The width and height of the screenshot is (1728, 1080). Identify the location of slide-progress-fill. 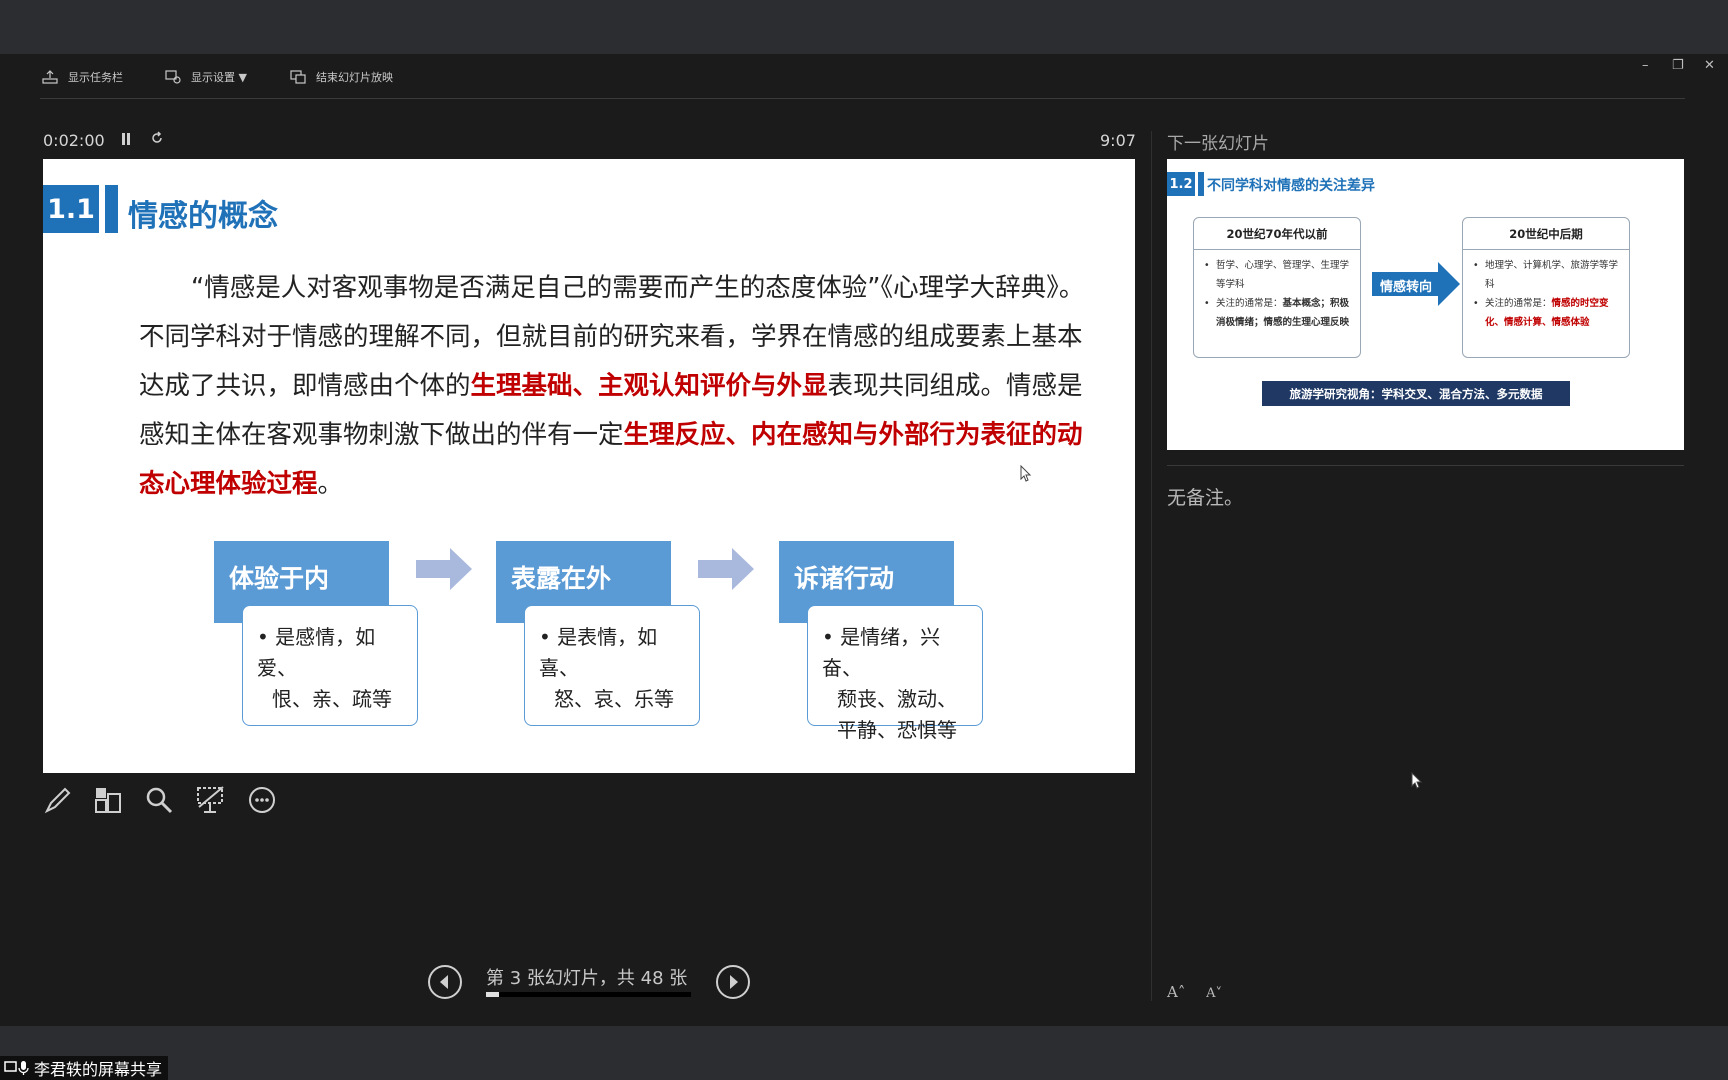
(492, 994).